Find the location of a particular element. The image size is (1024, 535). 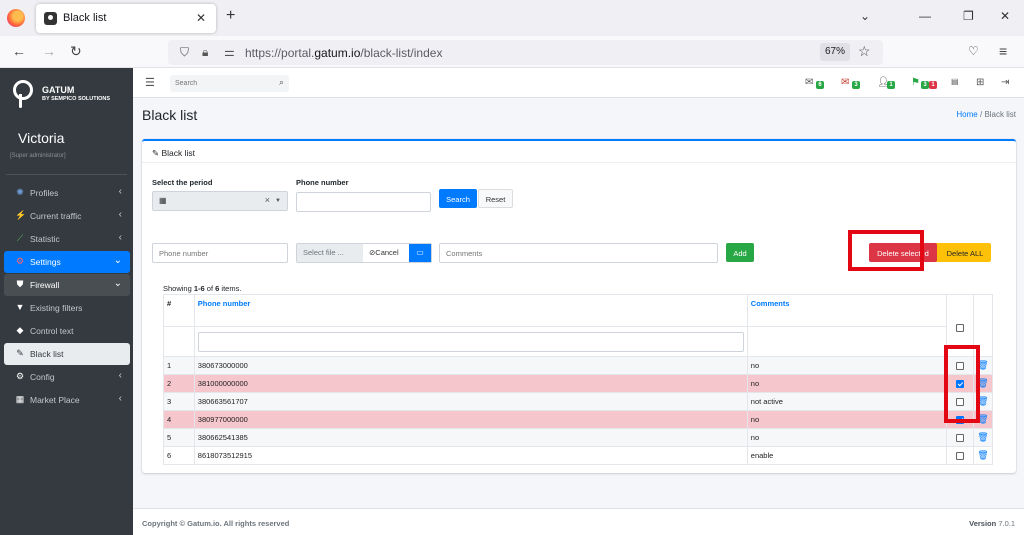

phone-filter-input is located at coordinates (363, 202).